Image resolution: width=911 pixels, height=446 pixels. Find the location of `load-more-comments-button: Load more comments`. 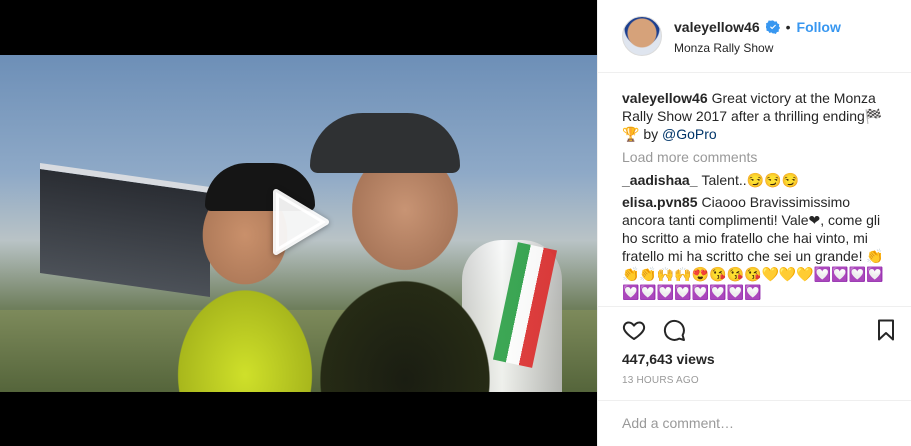

load-more-comments-button: Load more comments is located at coordinates (758, 157).